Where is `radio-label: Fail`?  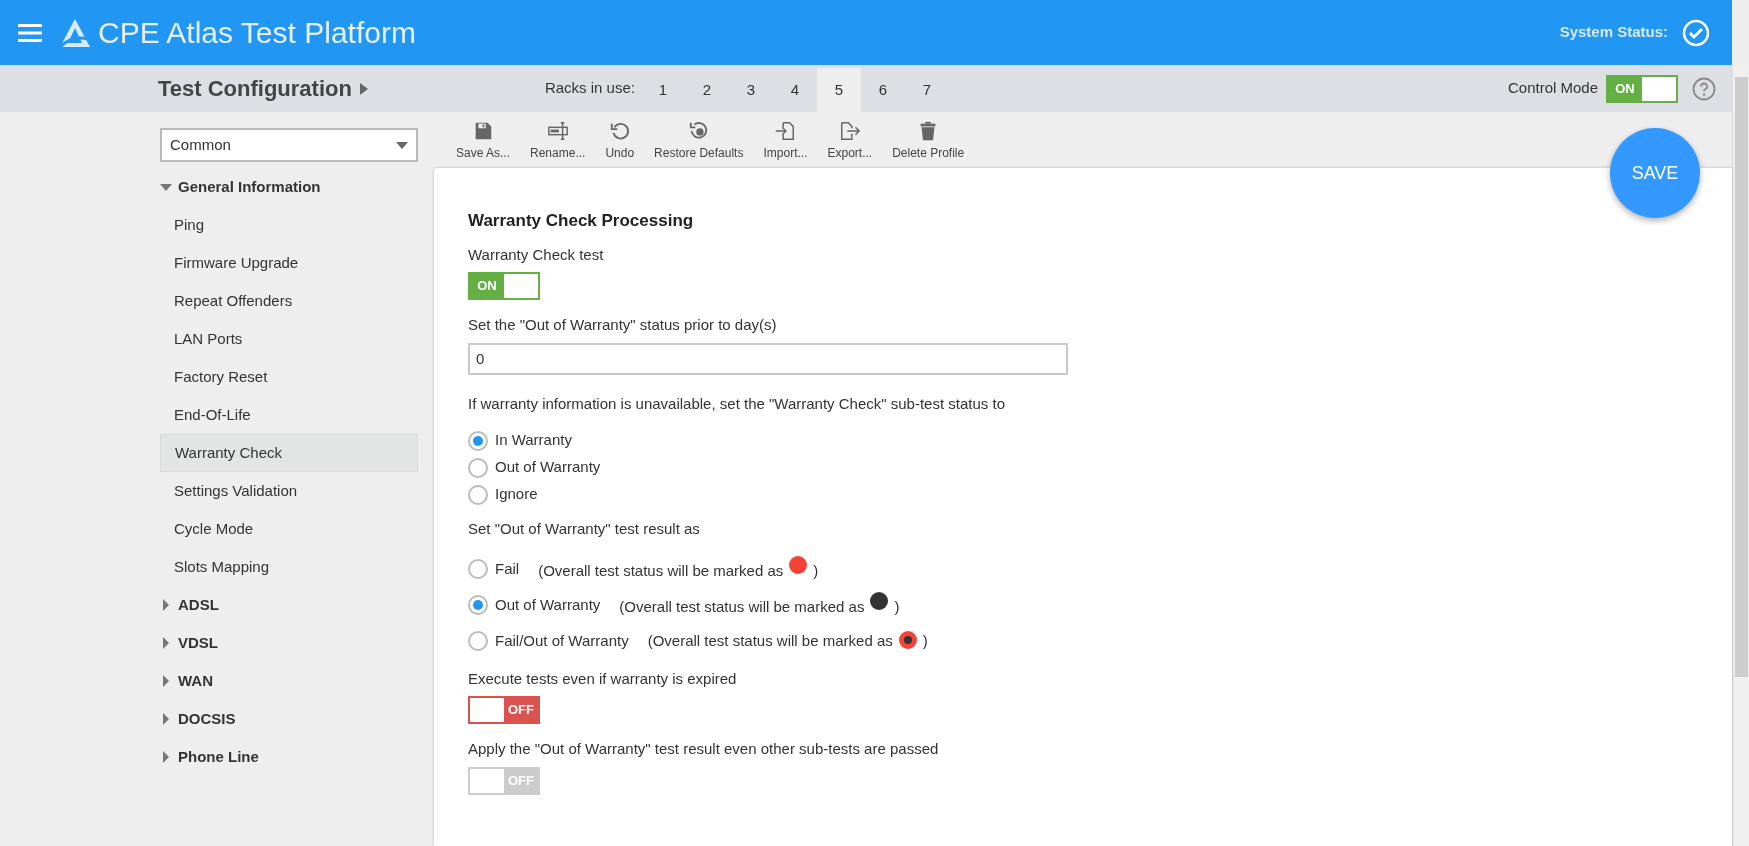 radio-label: Fail is located at coordinates (507, 569).